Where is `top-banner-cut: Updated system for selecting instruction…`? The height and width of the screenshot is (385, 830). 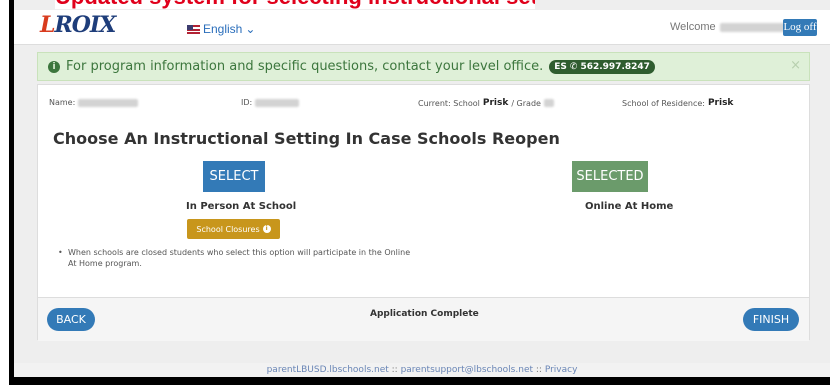 top-banner-cut: Updated system for selecting instruction… is located at coordinates (295, 4).